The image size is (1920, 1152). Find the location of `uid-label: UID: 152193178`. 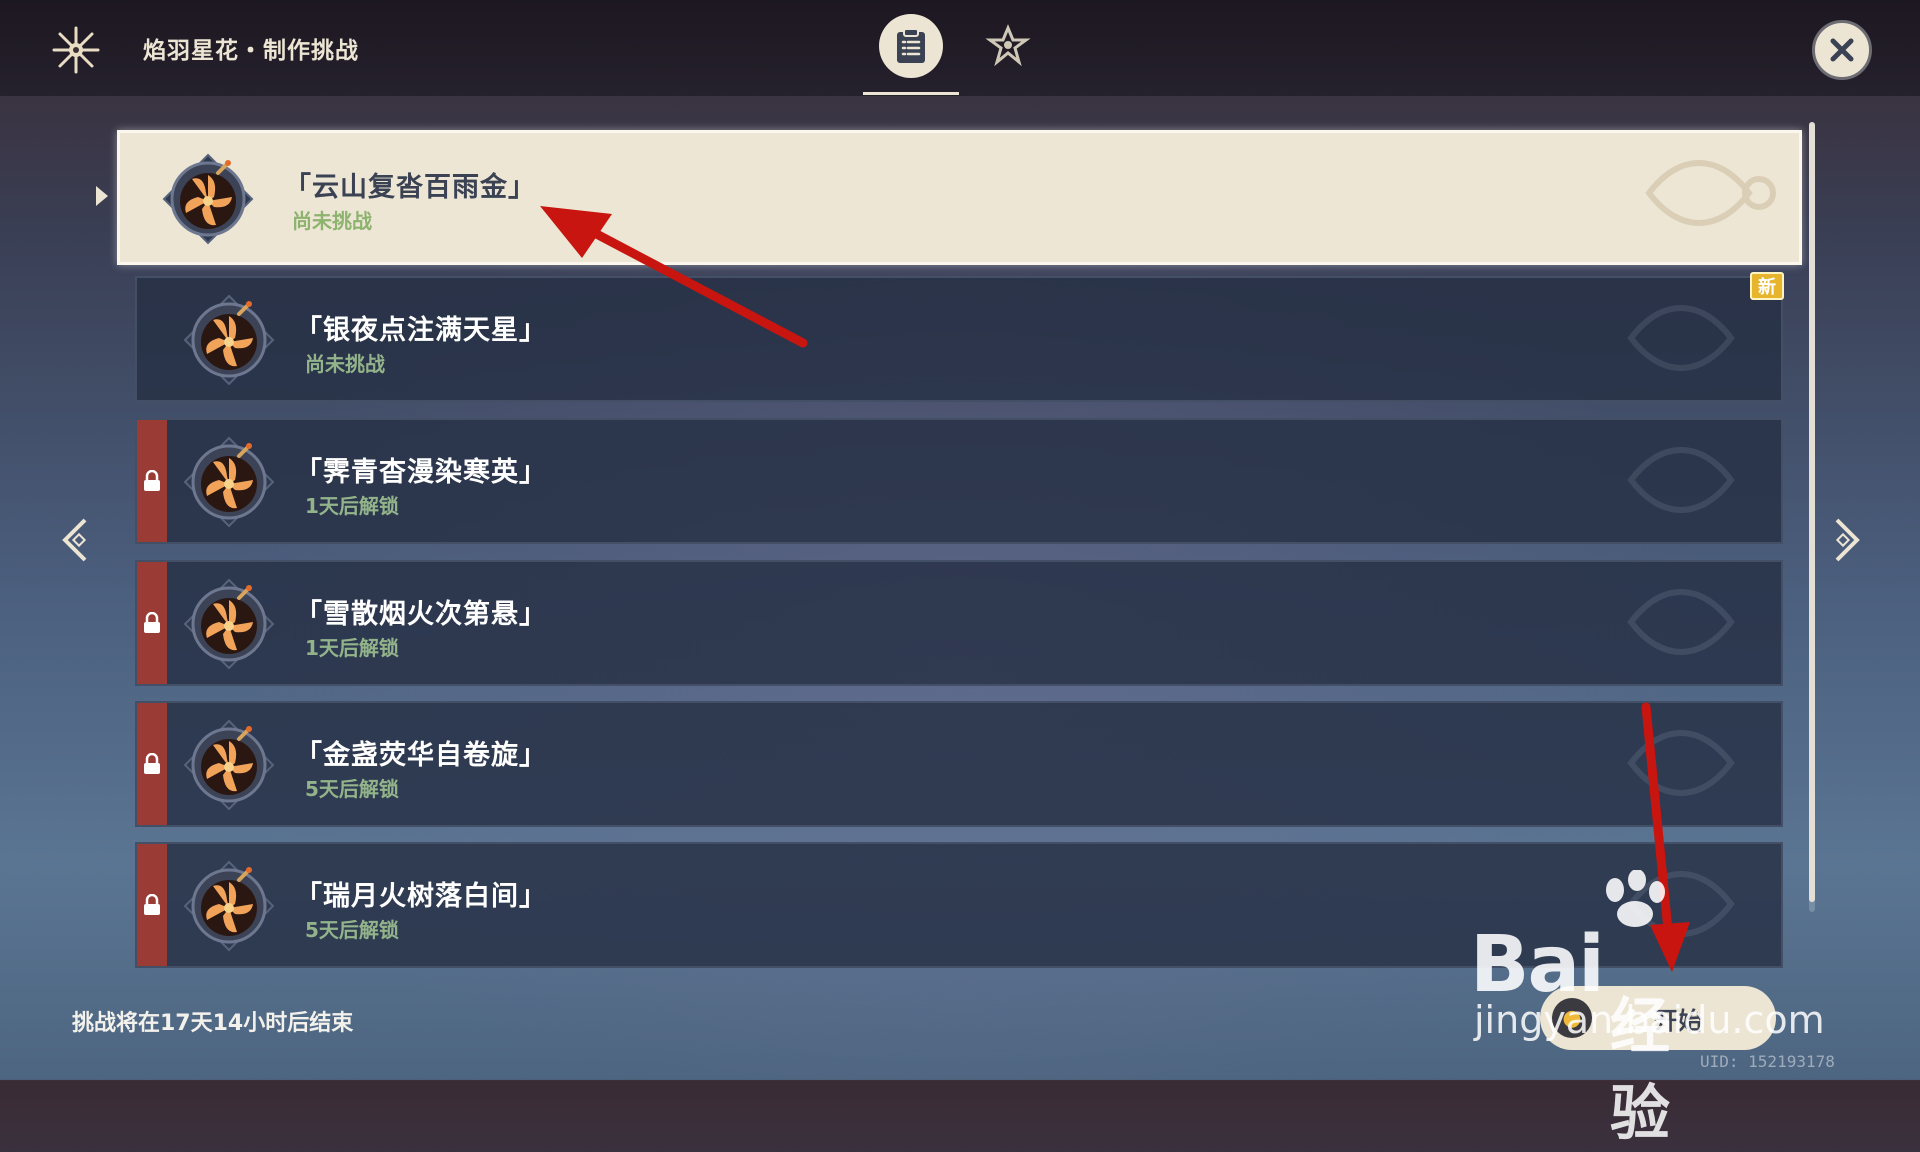

uid-label: UID: 152193178 is located at coordinates (1767, 1061).